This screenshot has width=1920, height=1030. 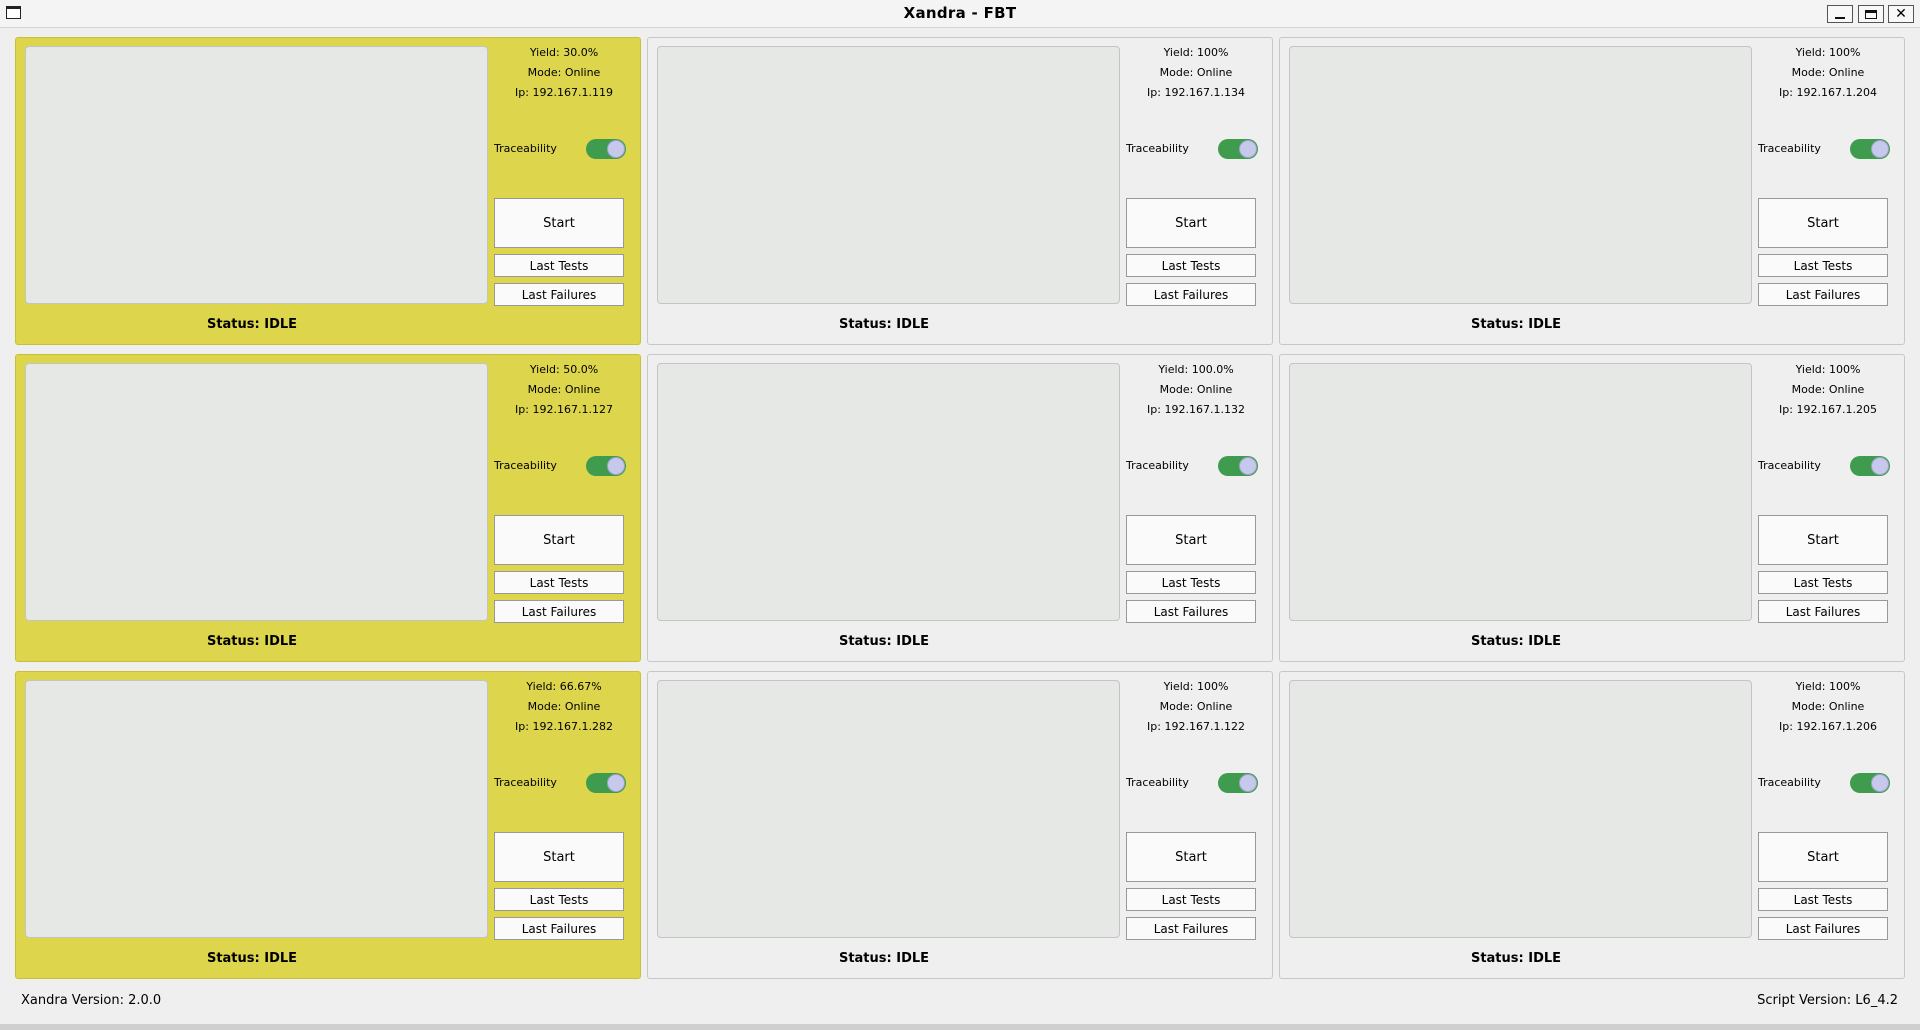 What do you see at coordinates (1871, 14) in the screenshot?
I see `maximize-button` at bounding box center [1871, 14].